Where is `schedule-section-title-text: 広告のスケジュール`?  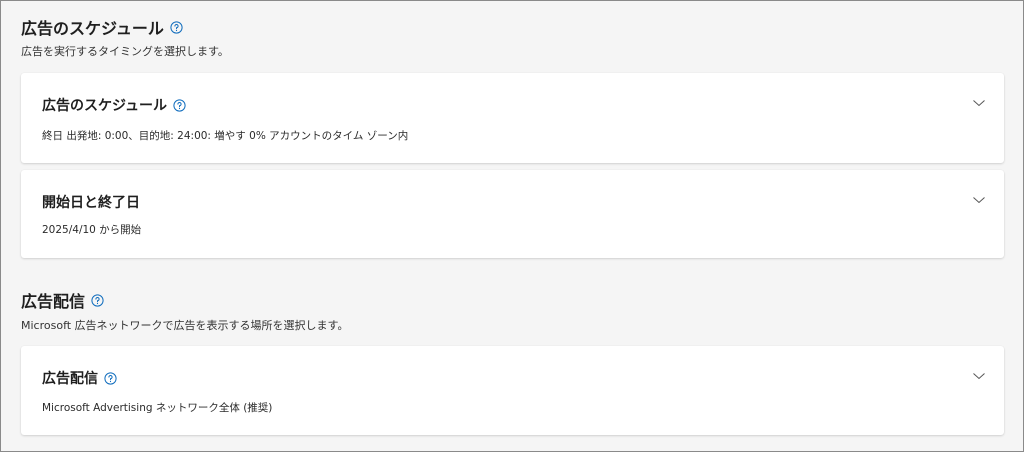 schedule-section-title-text: 広告のスケジュール is located at coordinates (92, 28).